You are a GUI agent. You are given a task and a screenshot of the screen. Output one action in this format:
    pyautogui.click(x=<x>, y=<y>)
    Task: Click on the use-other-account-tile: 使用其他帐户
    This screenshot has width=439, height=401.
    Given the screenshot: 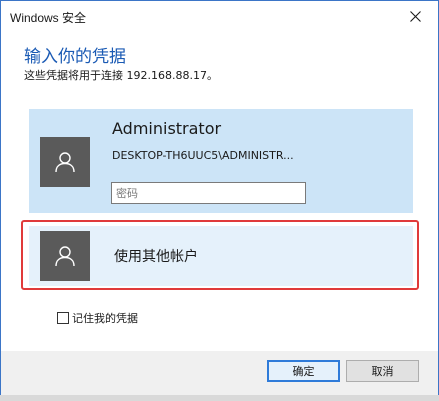 What is the action you would take?
    pyautogui.click(x=221, y=256)
    